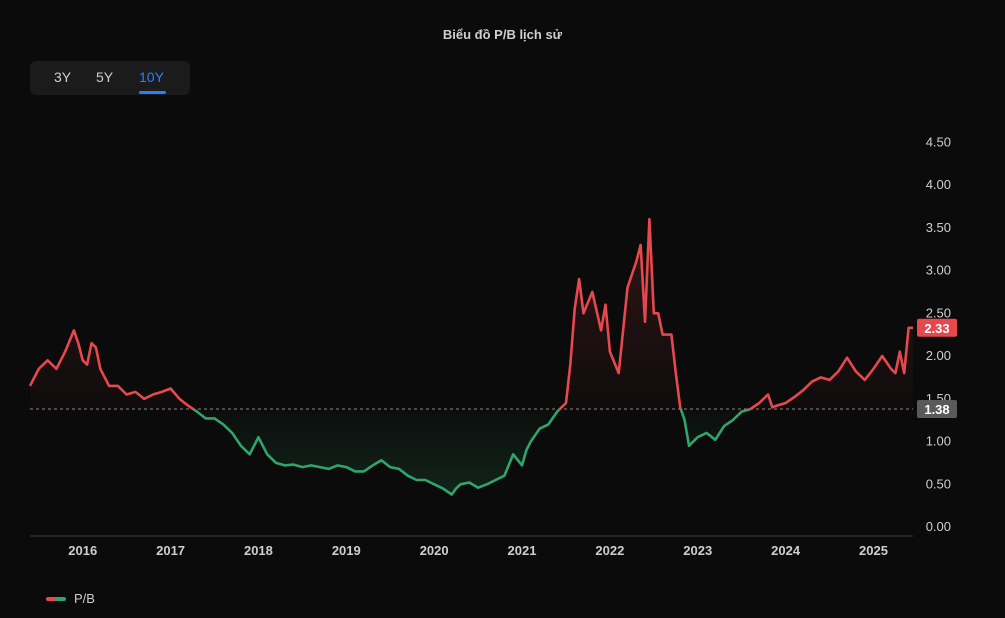  What do you see at coordinates (70, 598) in the screenshot?
I see `chart-legend: P/B` at bounding box center [70, 598].